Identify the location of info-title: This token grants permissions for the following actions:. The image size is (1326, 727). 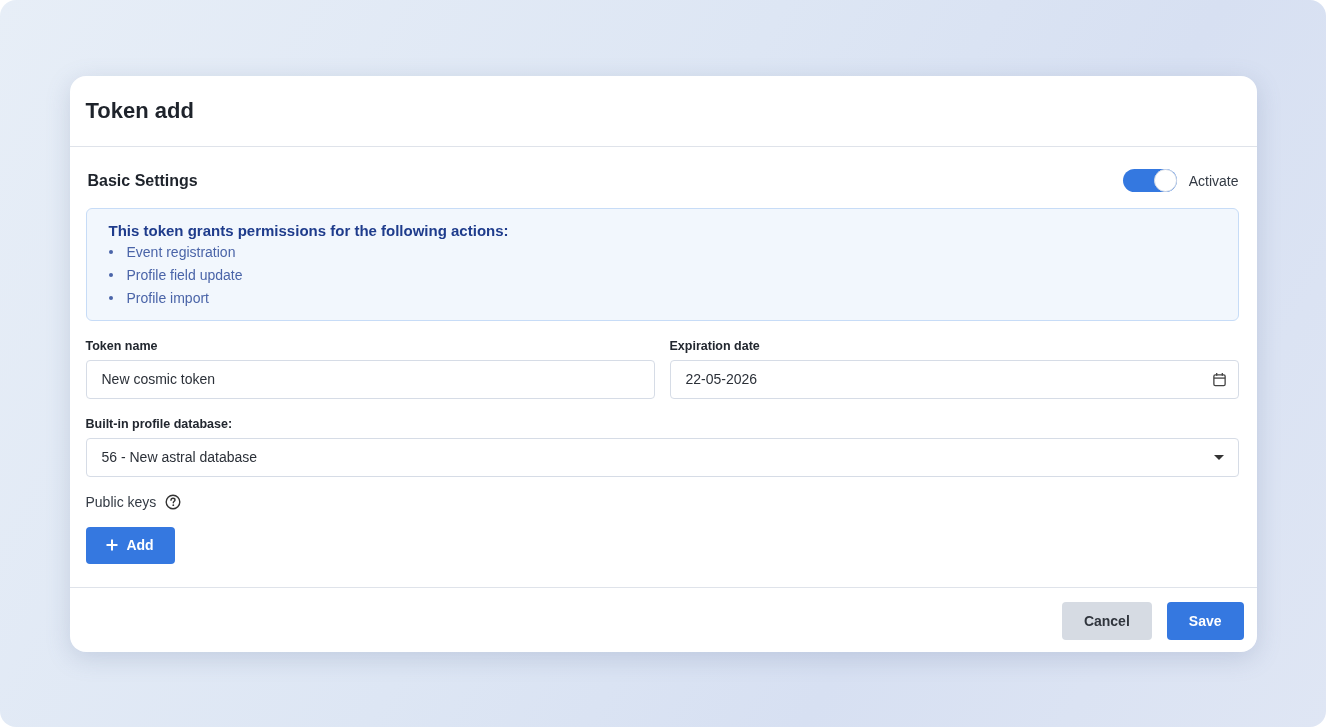
(308, 230).